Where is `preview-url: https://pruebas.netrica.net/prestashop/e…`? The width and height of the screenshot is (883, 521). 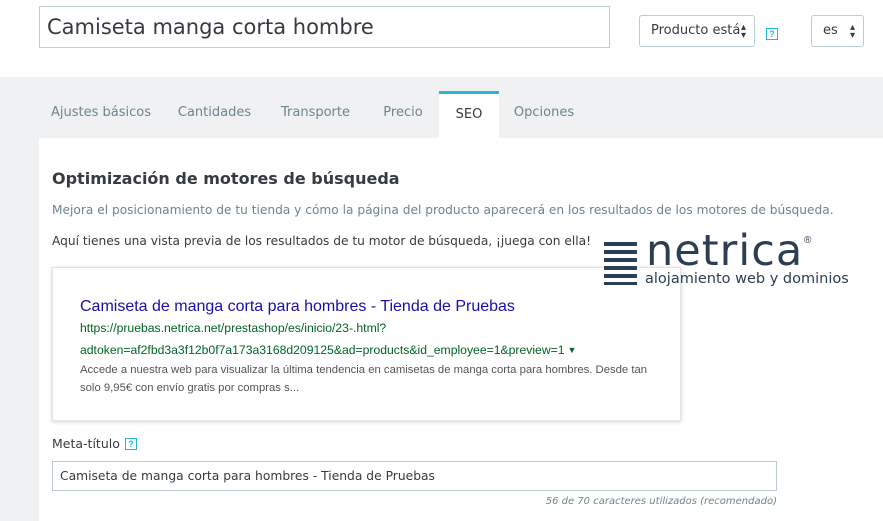
preview-url: https://pruebas.netrica.net/prestashop/e… is located at coordinates (233, 328).